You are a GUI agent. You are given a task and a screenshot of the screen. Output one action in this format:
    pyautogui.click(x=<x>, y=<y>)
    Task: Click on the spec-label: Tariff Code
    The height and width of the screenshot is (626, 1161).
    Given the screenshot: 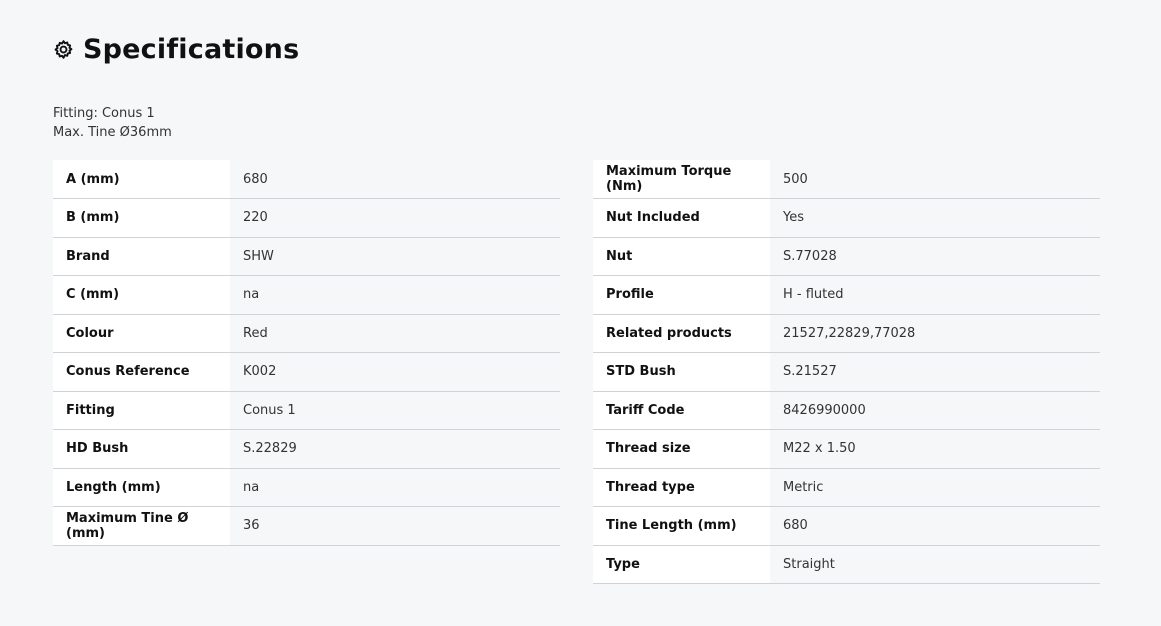 What is the action you would take?
    pyautogui.click(x=681, y=410)
    